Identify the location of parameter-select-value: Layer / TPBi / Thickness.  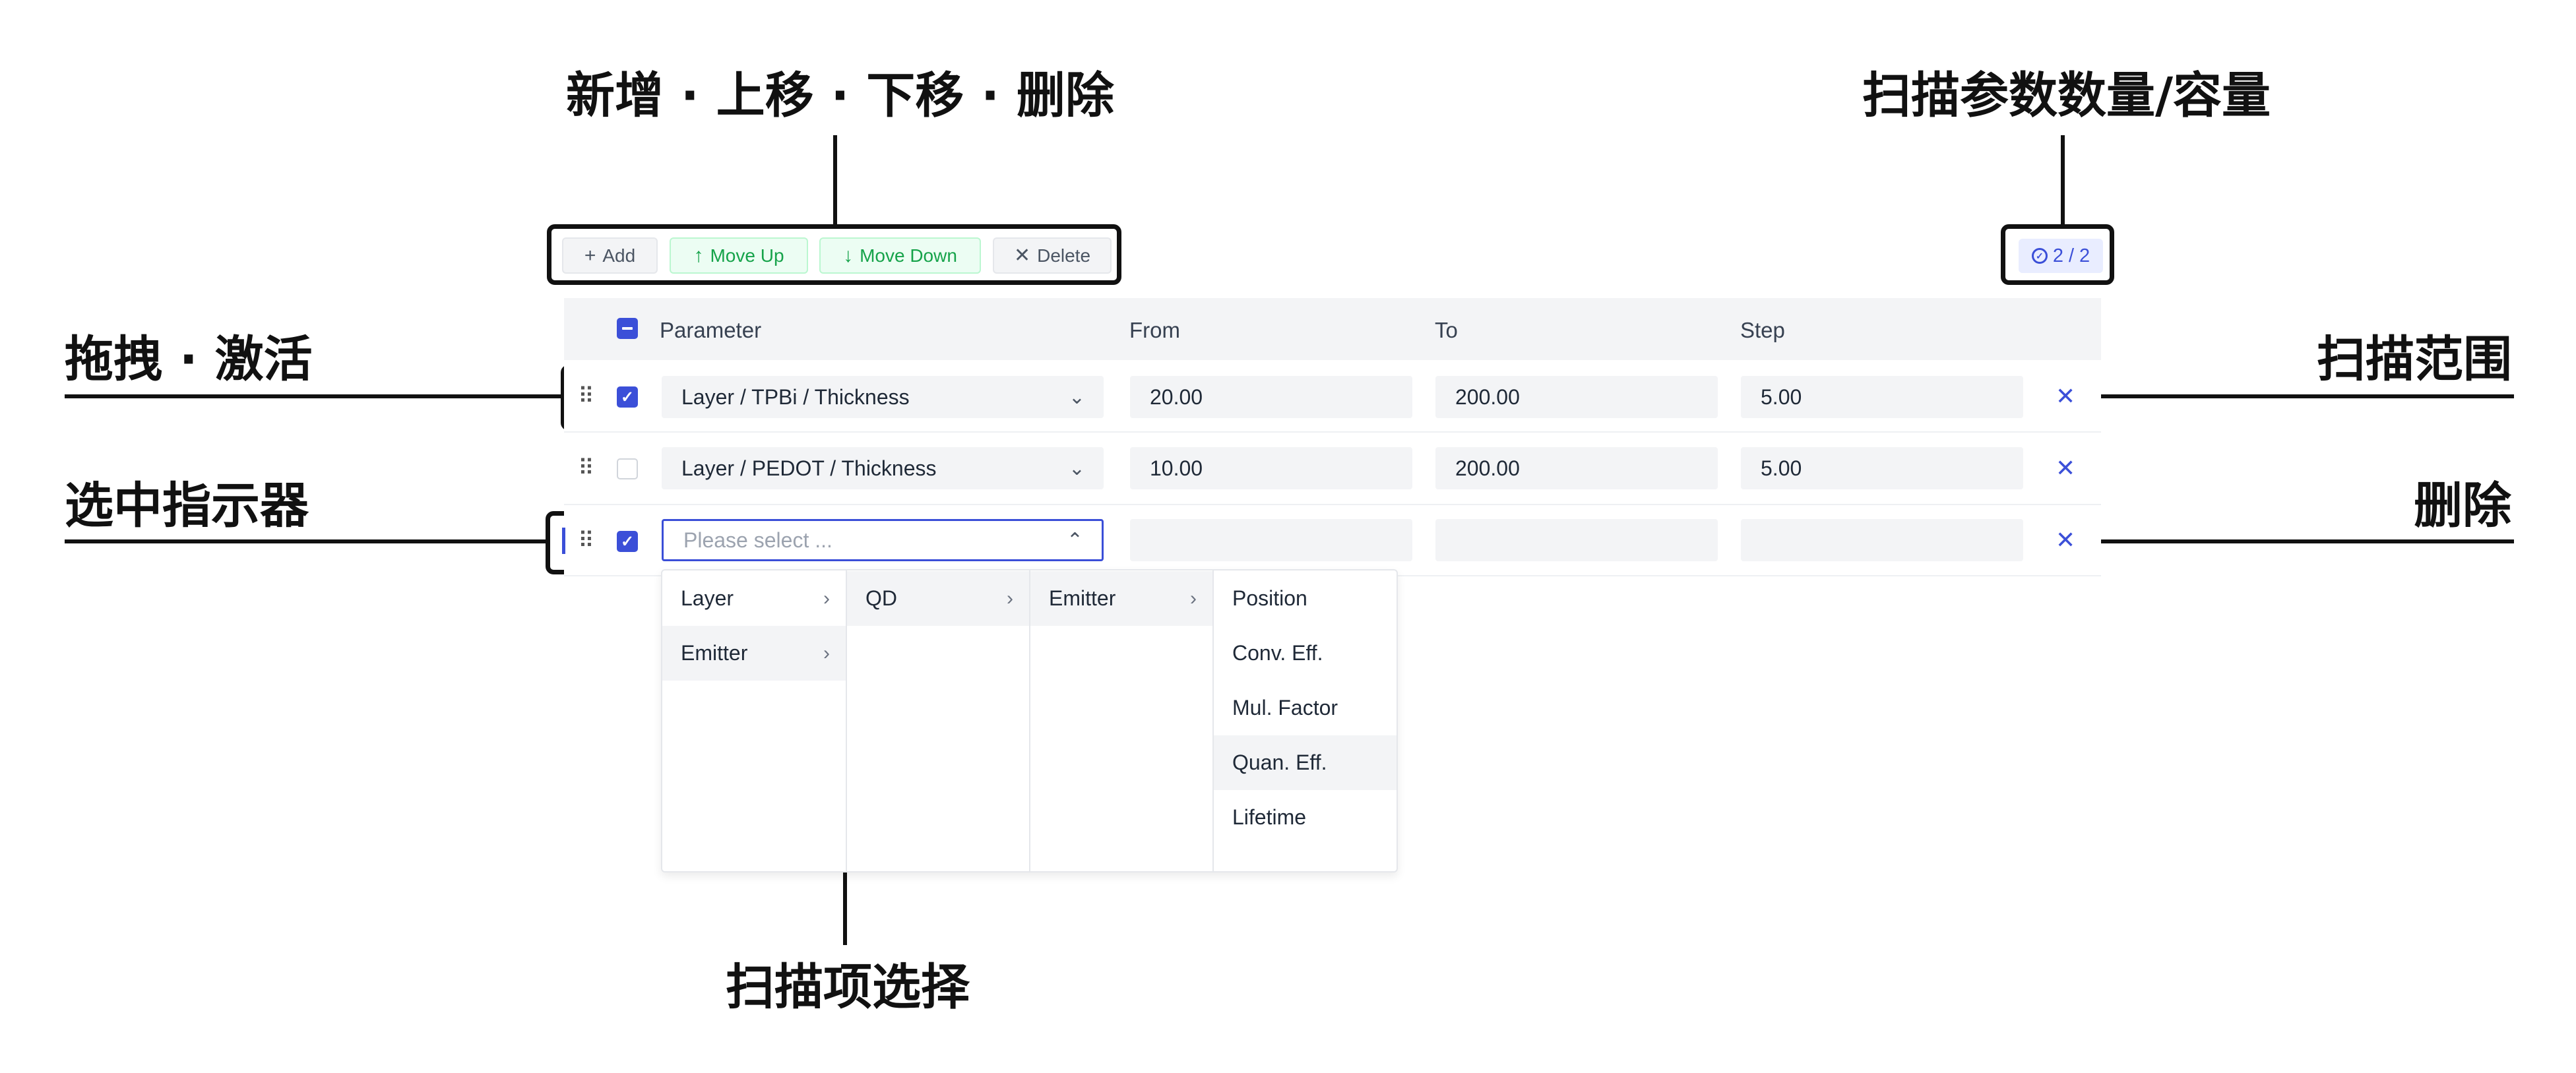
(796, 396).